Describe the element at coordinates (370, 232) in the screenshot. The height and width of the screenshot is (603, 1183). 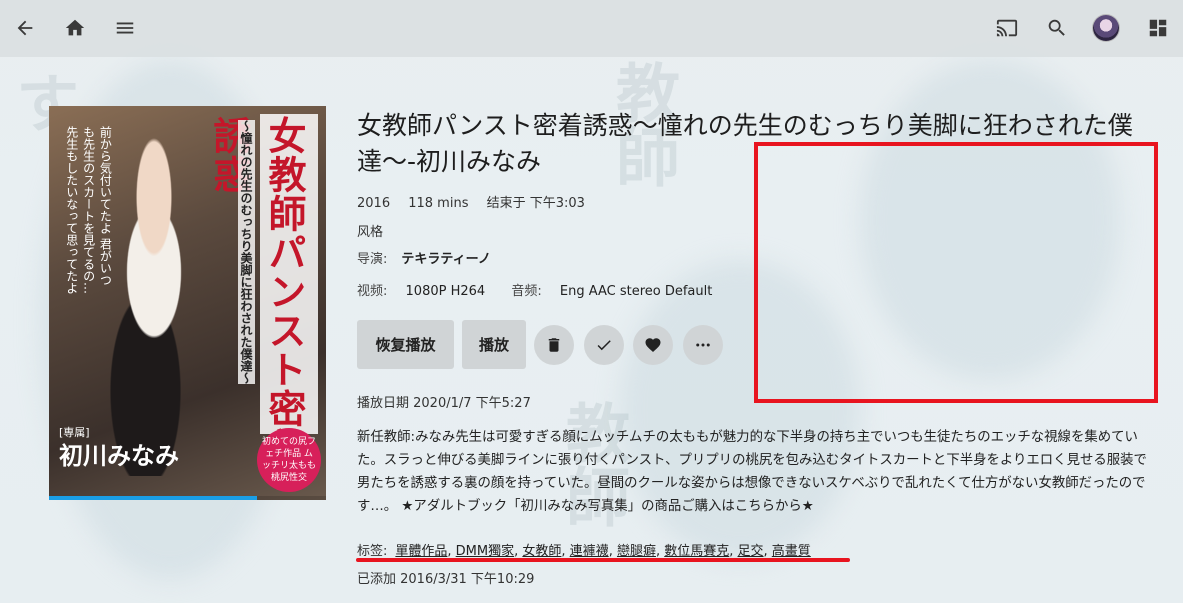
I see `genre-label: 风格` at that location.